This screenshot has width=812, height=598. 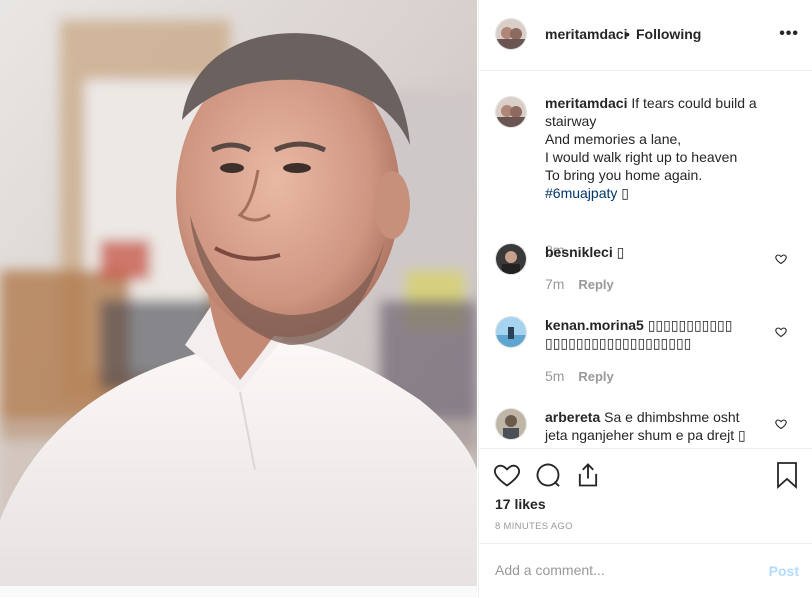 I want to click on like-count: 17 likes, so click(x=520, y=504).